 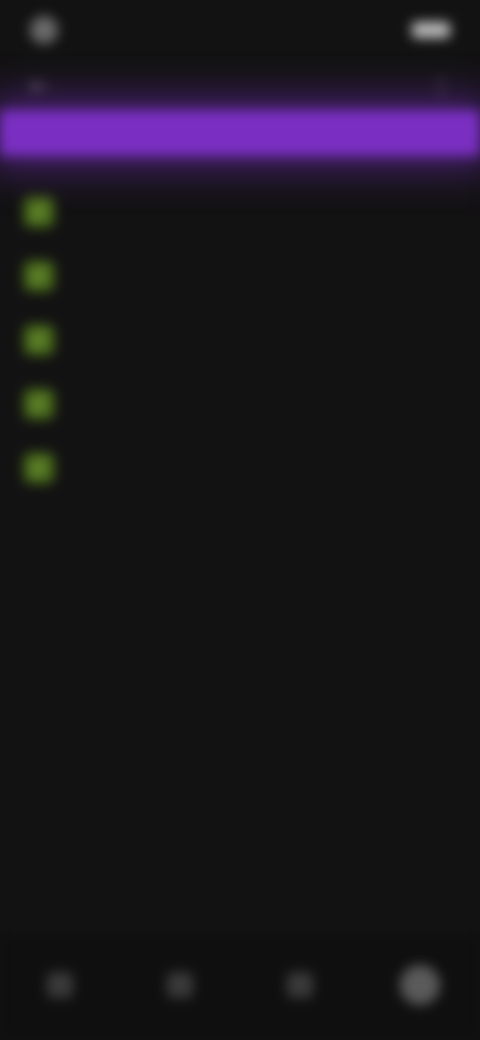 I want to click on notification-icon, so click(x=44, y=30).